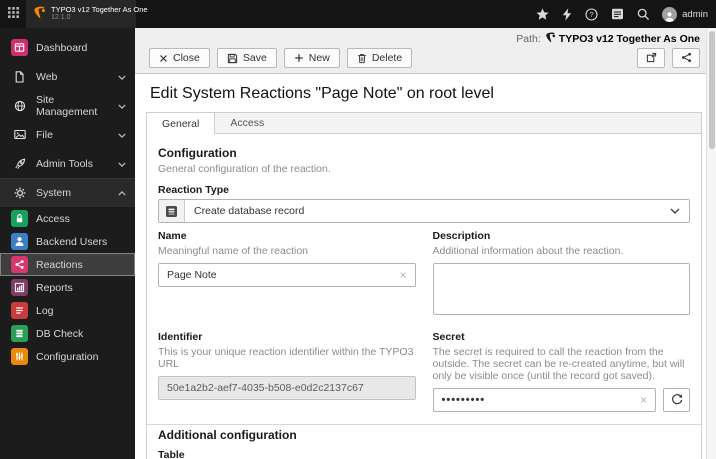 This screenshot has height=459, width=716. What do you see at coordinates (711, 243) in the screenshot?
I see `vertical-scrollbar` at bounding box center [711, 243].